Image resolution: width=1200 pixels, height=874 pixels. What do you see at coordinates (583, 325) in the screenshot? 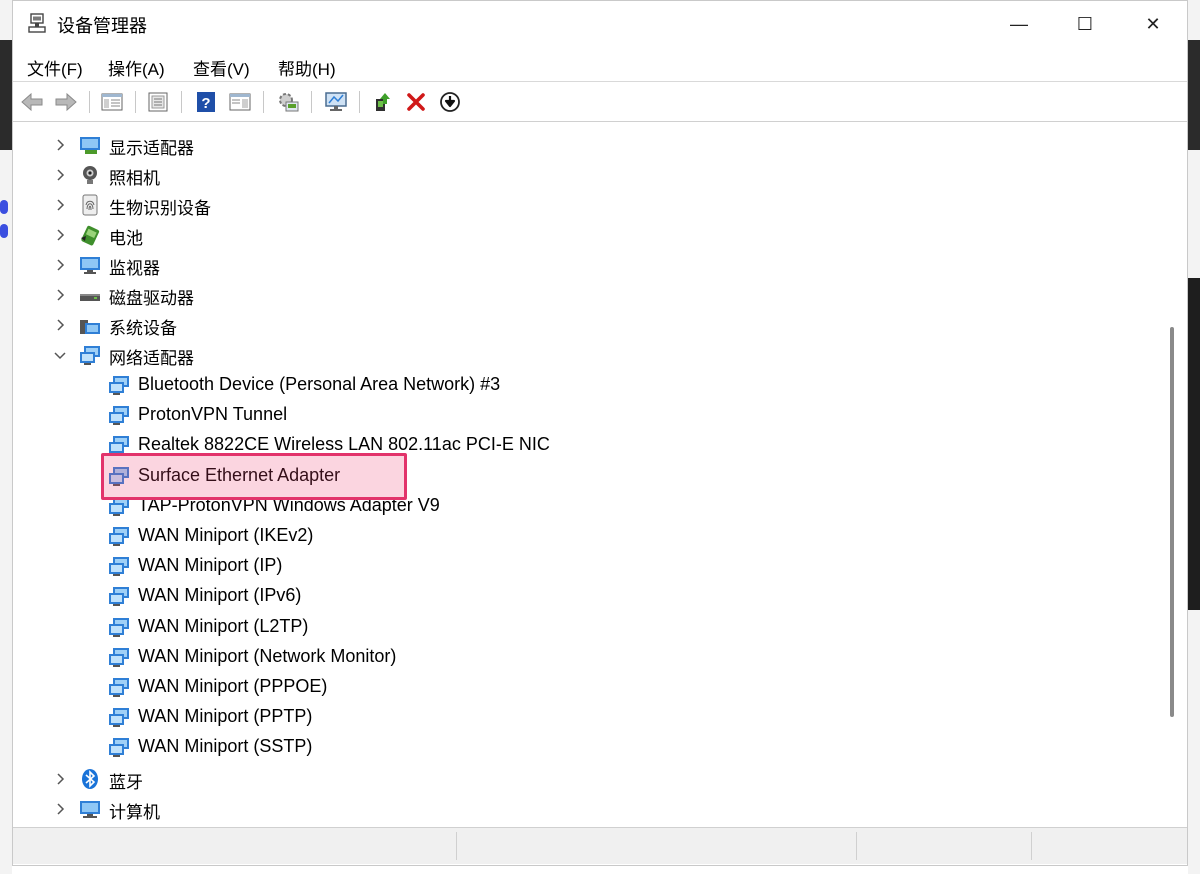
I see `tree-item-system-devices: 系统设备` at bounding box center [583, 325].